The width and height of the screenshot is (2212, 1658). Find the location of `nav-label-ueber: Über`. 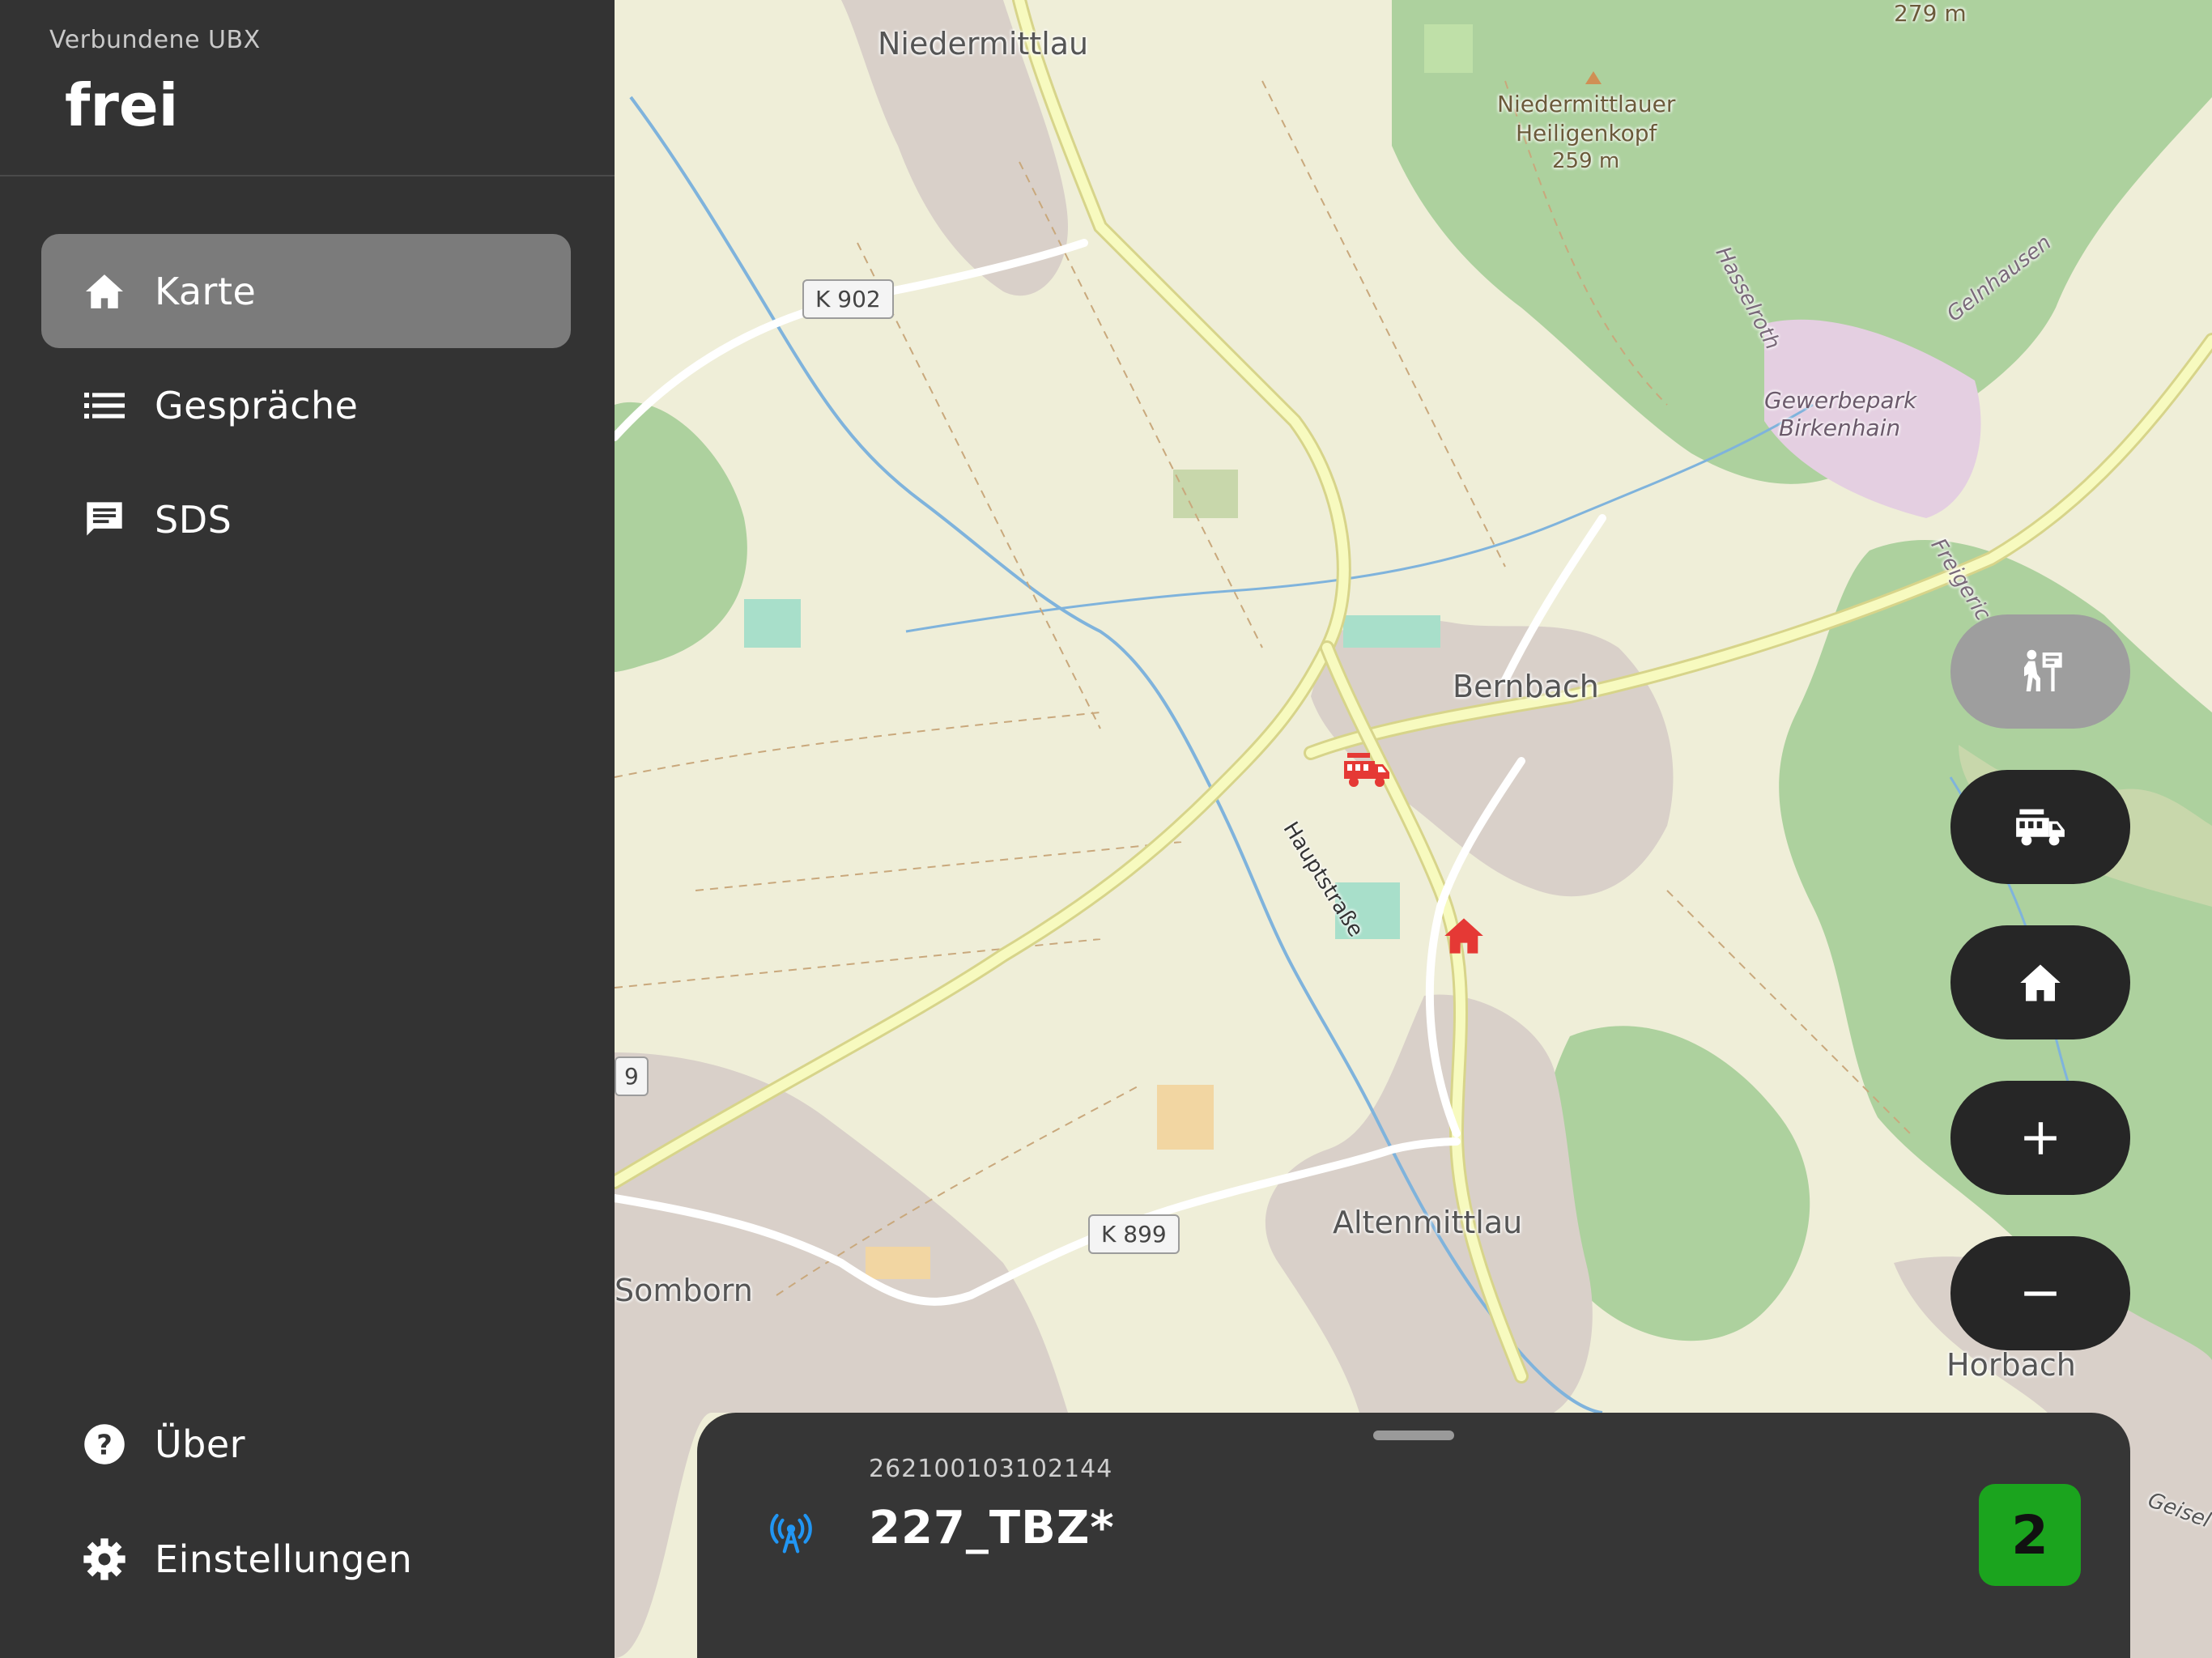

nav-label-ueber: Über is located at coordinates (201, 1444).